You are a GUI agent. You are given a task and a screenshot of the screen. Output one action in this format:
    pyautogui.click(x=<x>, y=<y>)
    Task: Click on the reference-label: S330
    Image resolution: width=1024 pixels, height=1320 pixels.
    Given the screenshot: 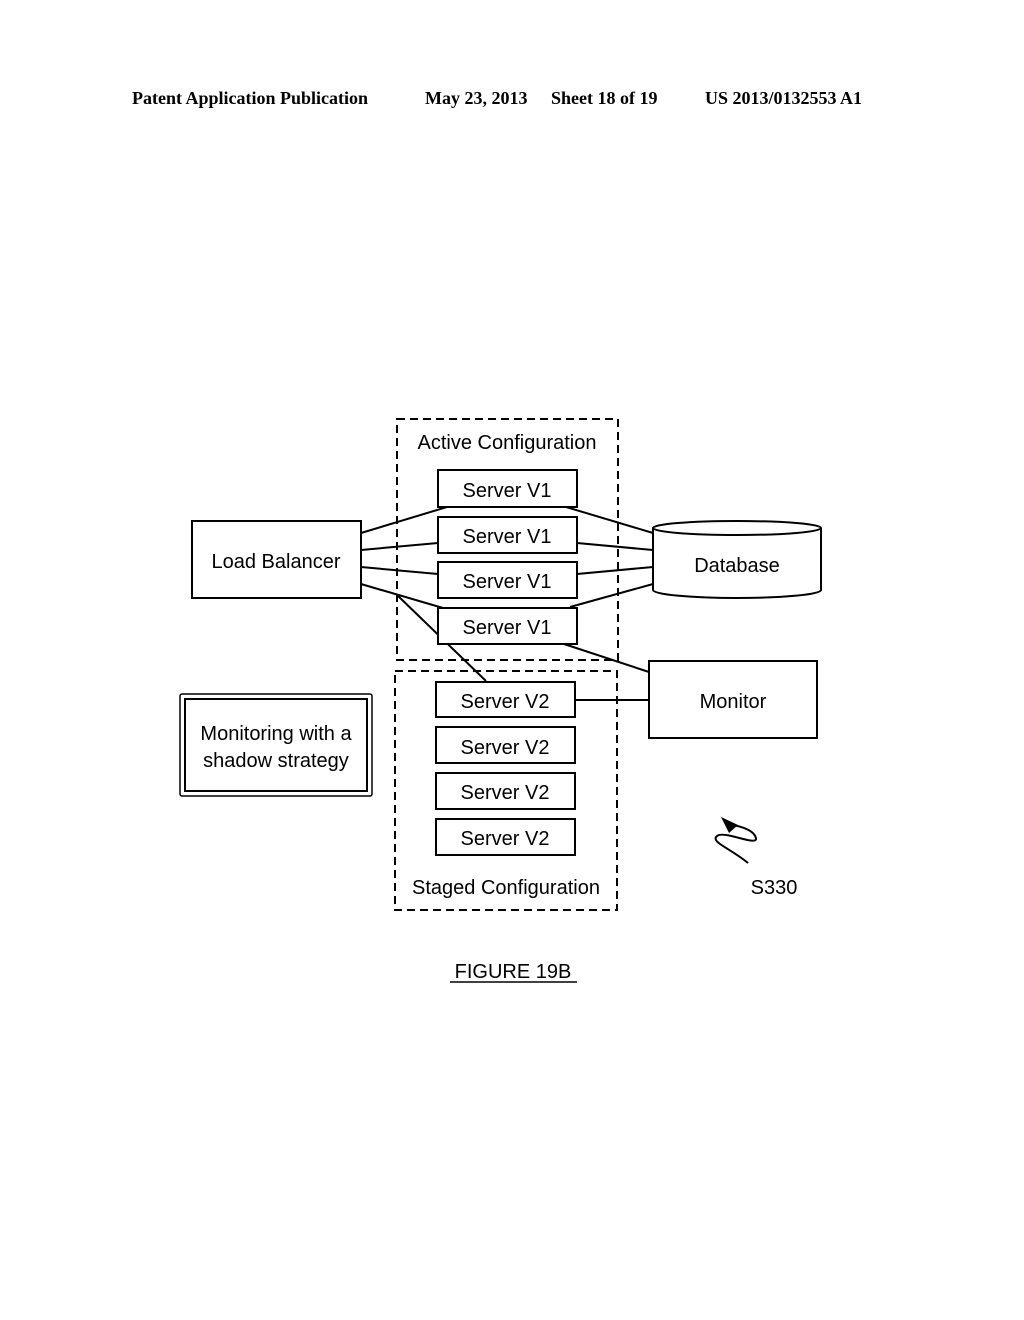 What is the action you would take?
    pyautogui.click(x=774, y=888)
    